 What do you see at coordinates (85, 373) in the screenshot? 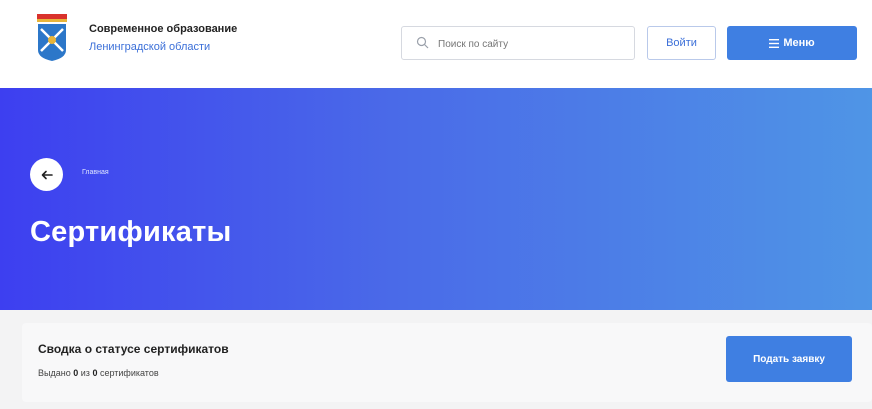
I see `status-middle: из` at bounding box center [85, 373].